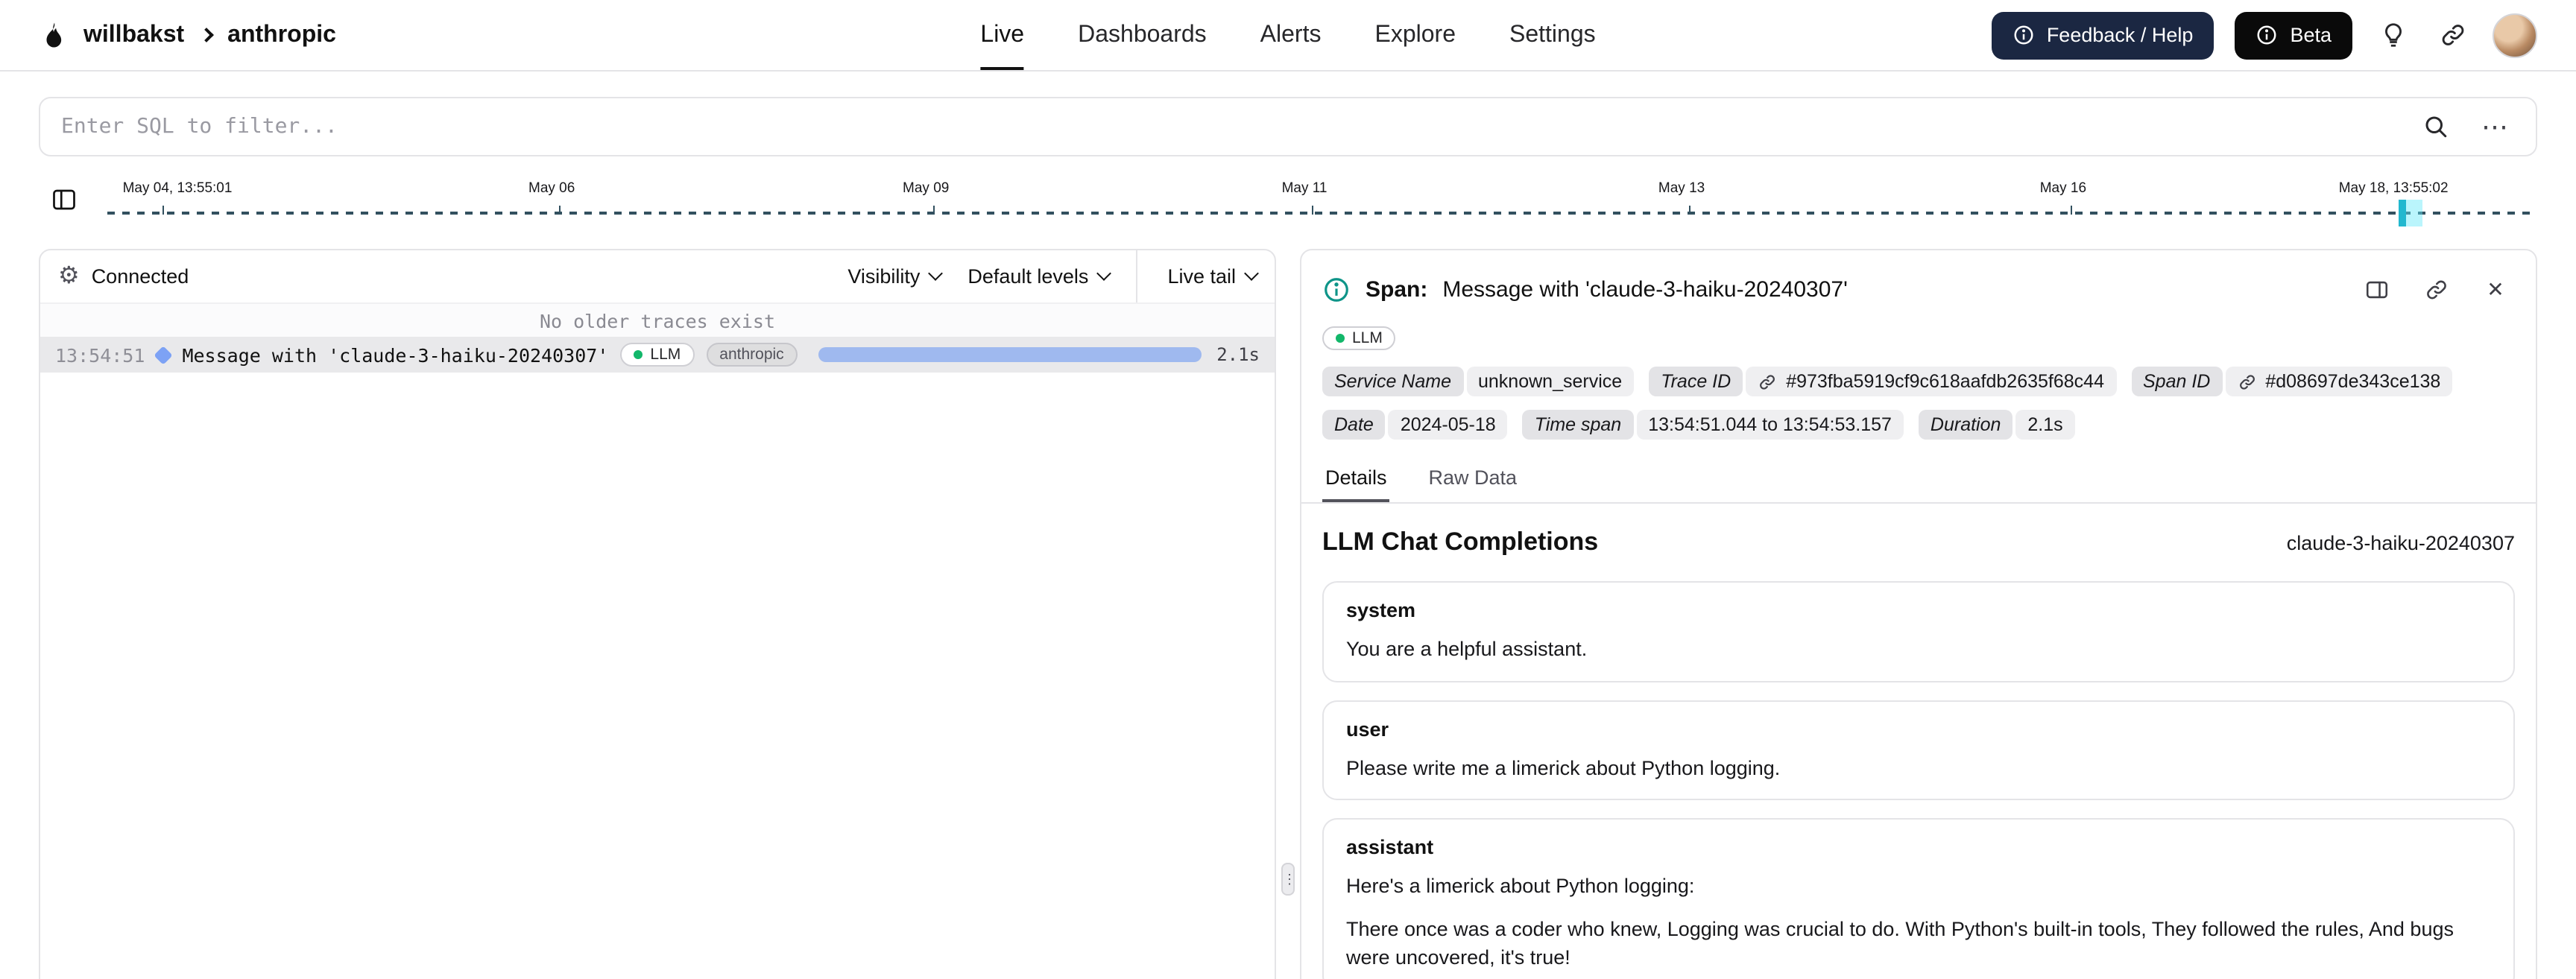 This screenshot has height=979, width=2576. I want to click on panel-resize-handle: ⋮, so click(1288, 879).